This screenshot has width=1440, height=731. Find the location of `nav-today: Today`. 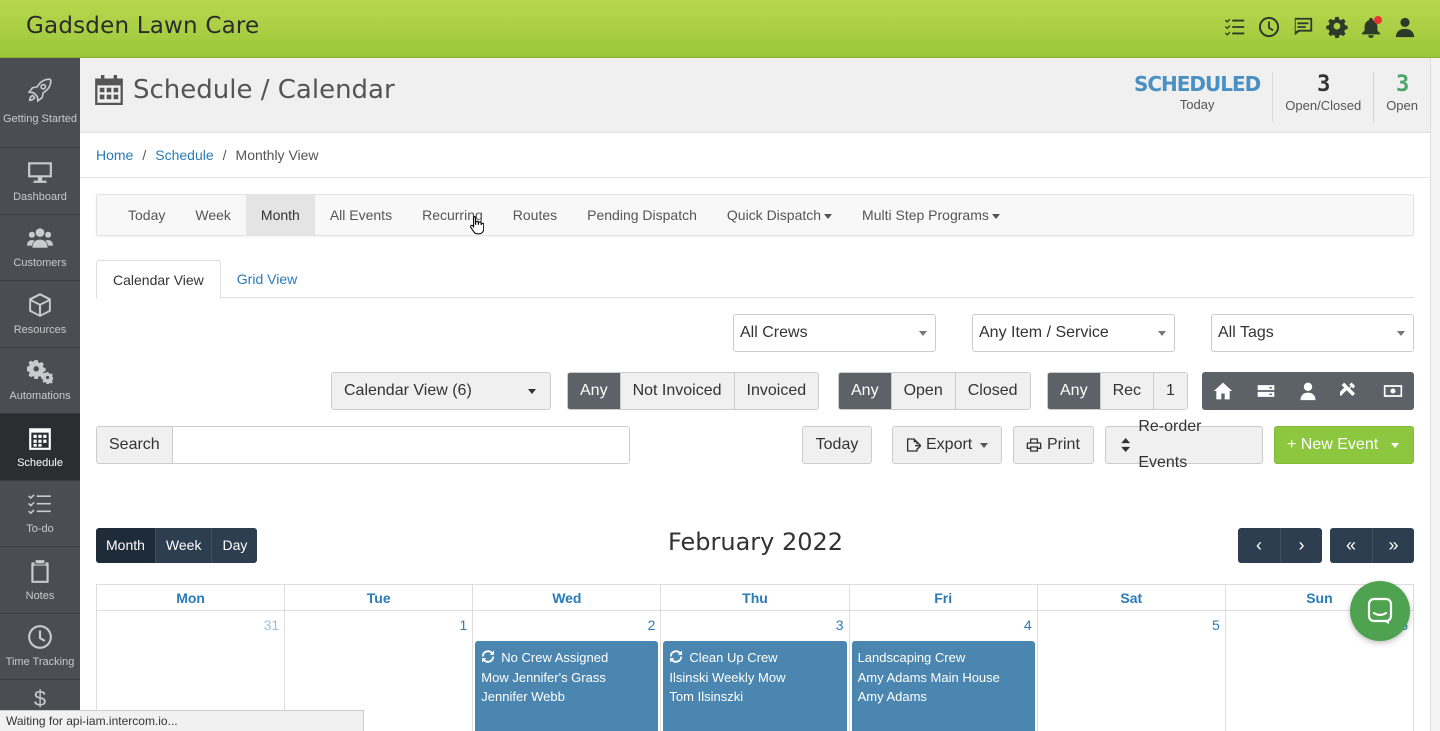

nav-today: Today is located at coordinates (146, 215).